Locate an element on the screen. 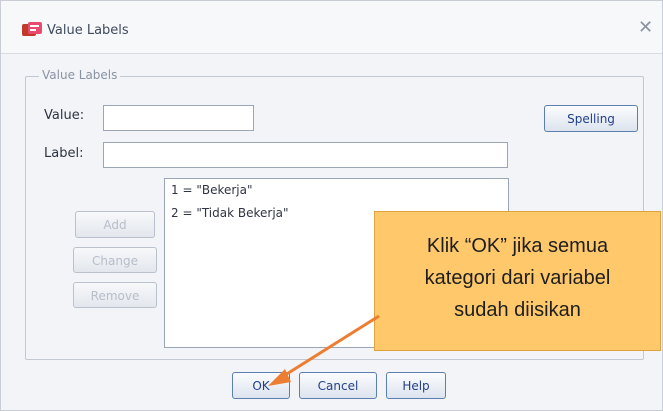  close-icon: ✕ is located at coordinates (645, 28).